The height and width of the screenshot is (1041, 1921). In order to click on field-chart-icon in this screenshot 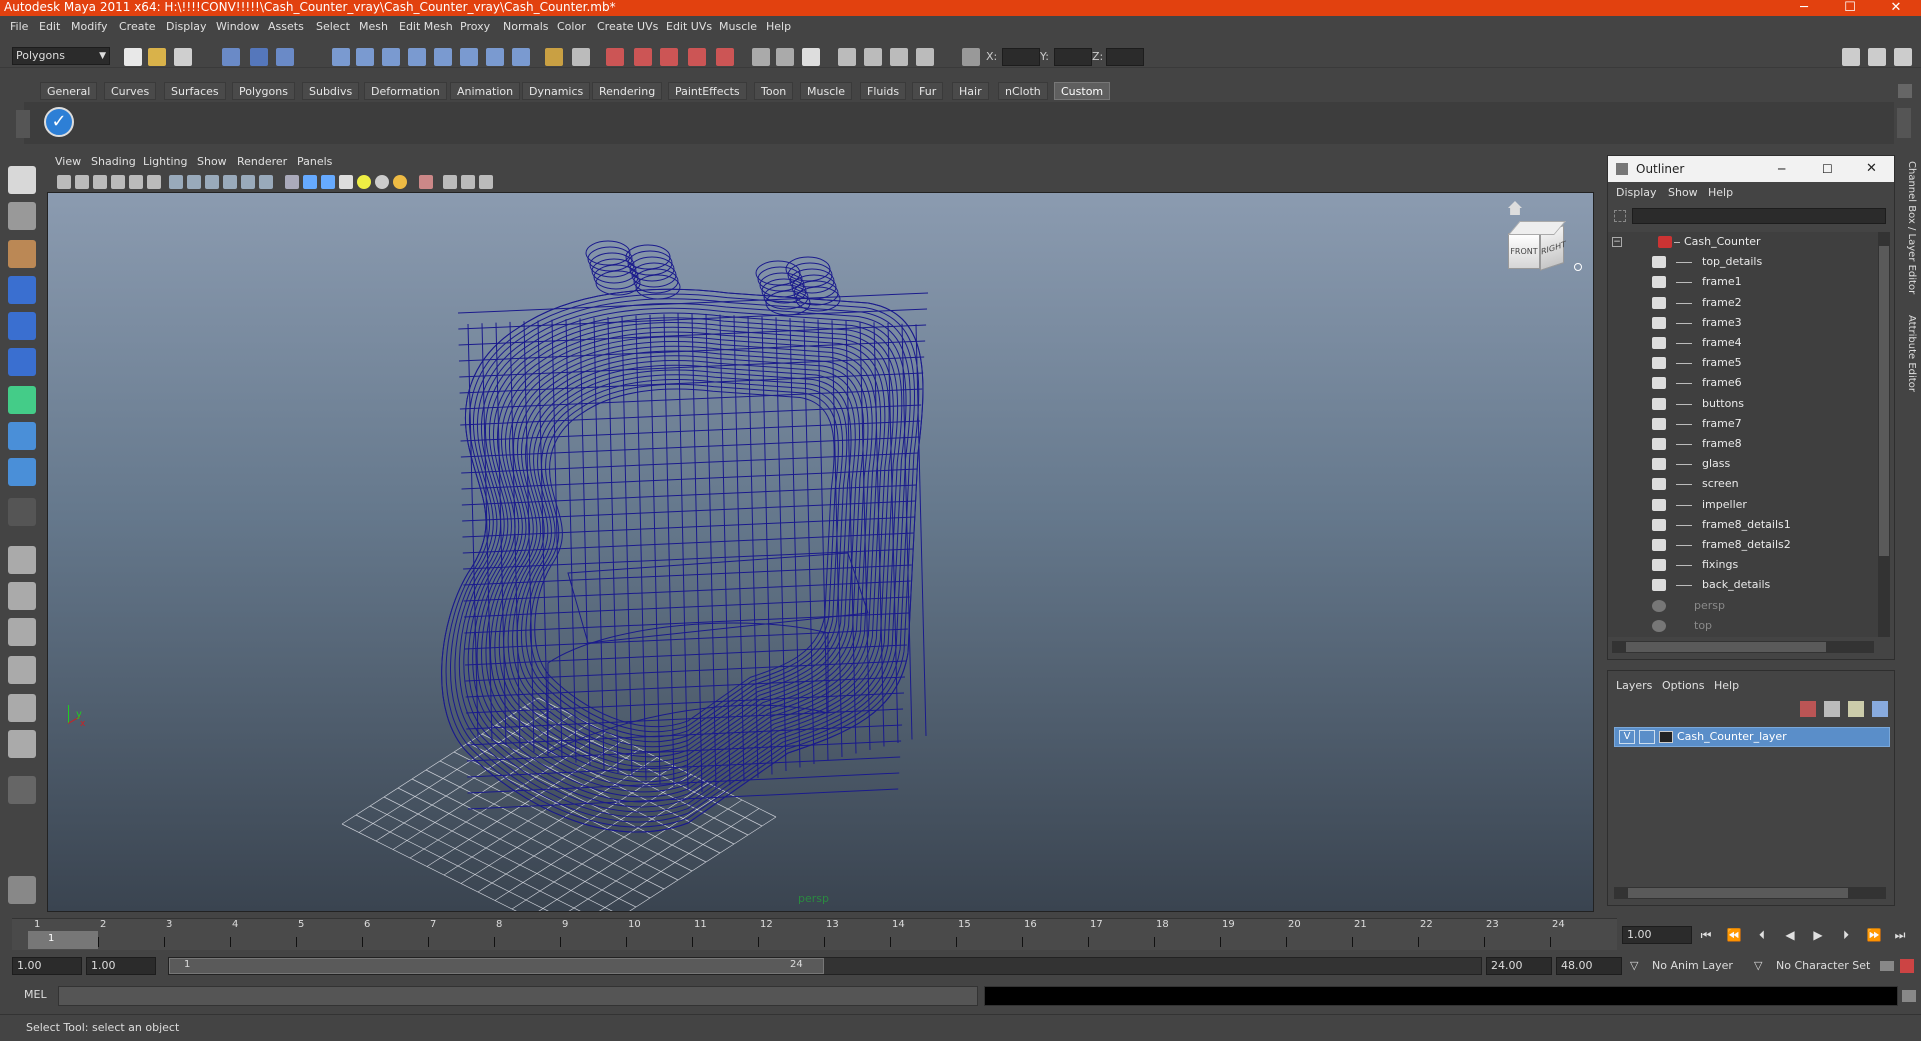, I will do `click(248, 182)`.